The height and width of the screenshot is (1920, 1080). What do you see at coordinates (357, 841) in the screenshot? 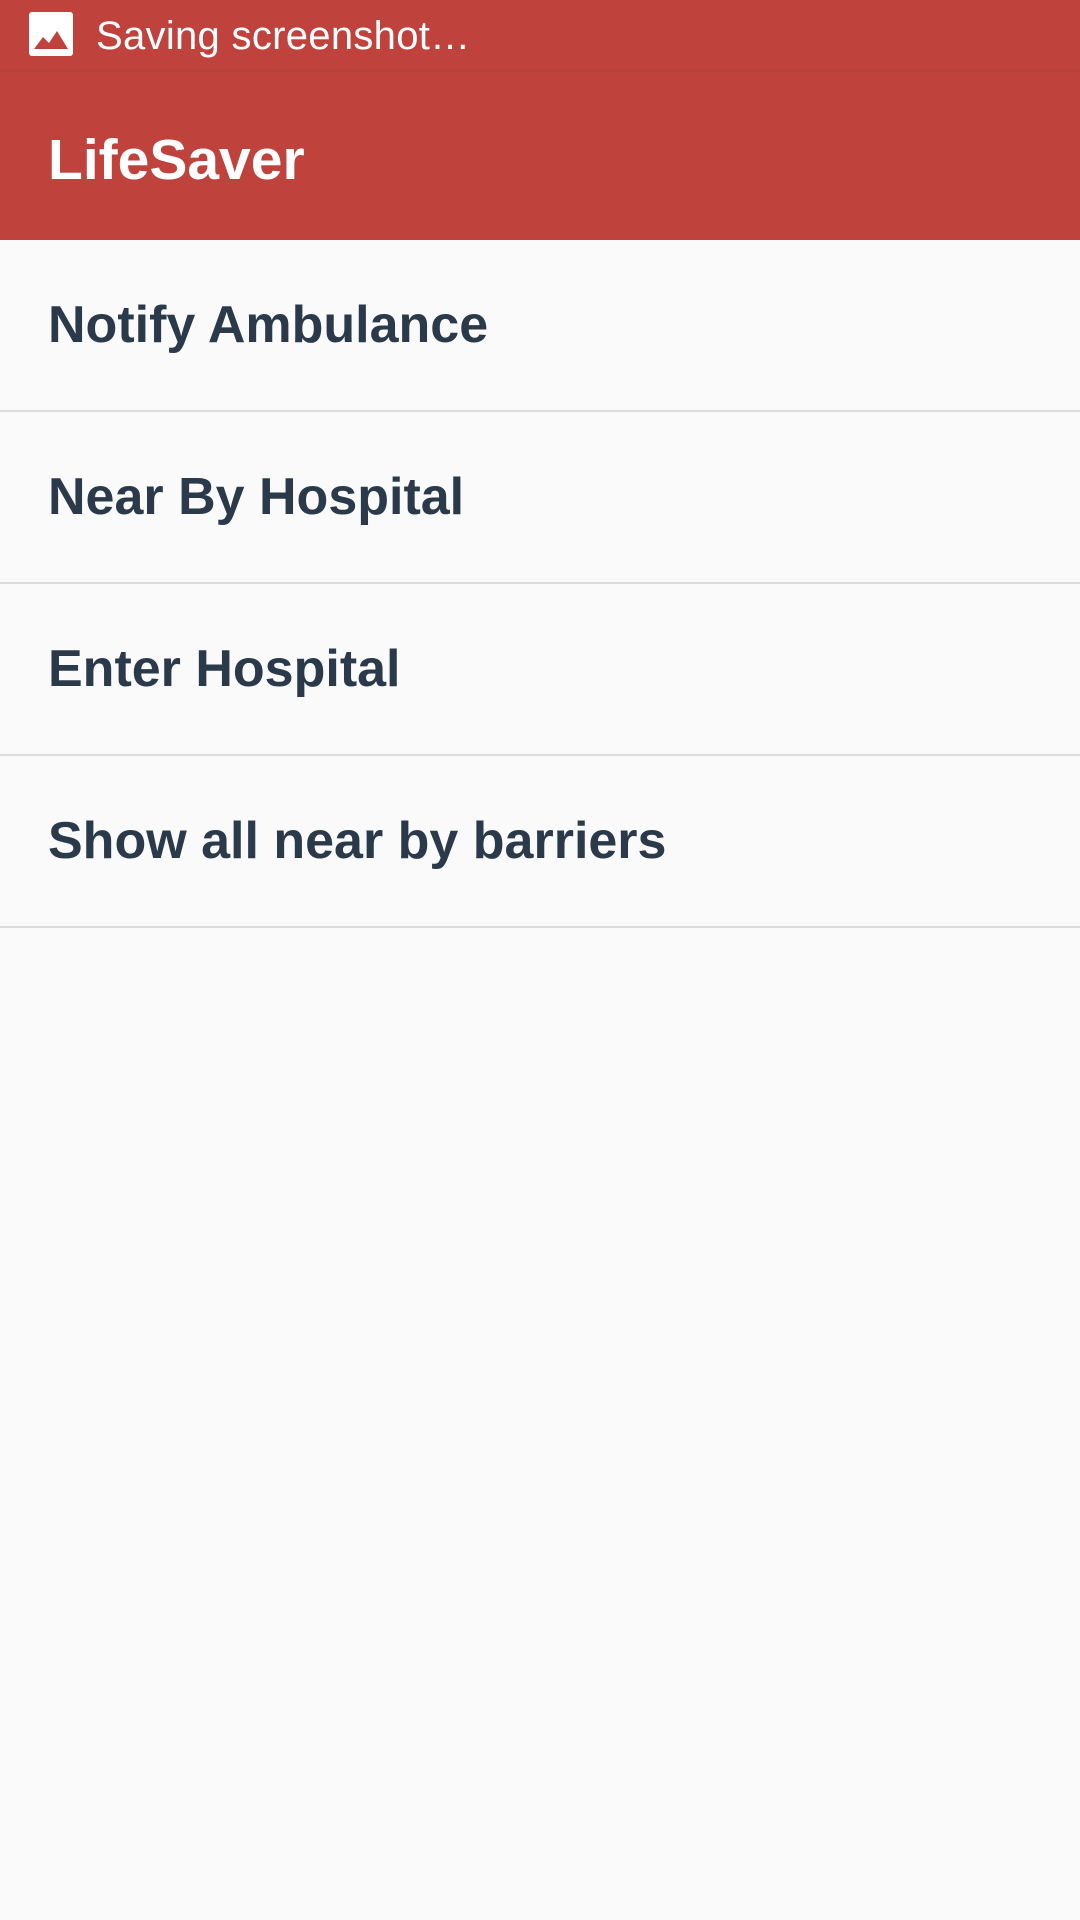
I see `menu-item-label: Show all near by barriers` at bounding box center [357, 841].